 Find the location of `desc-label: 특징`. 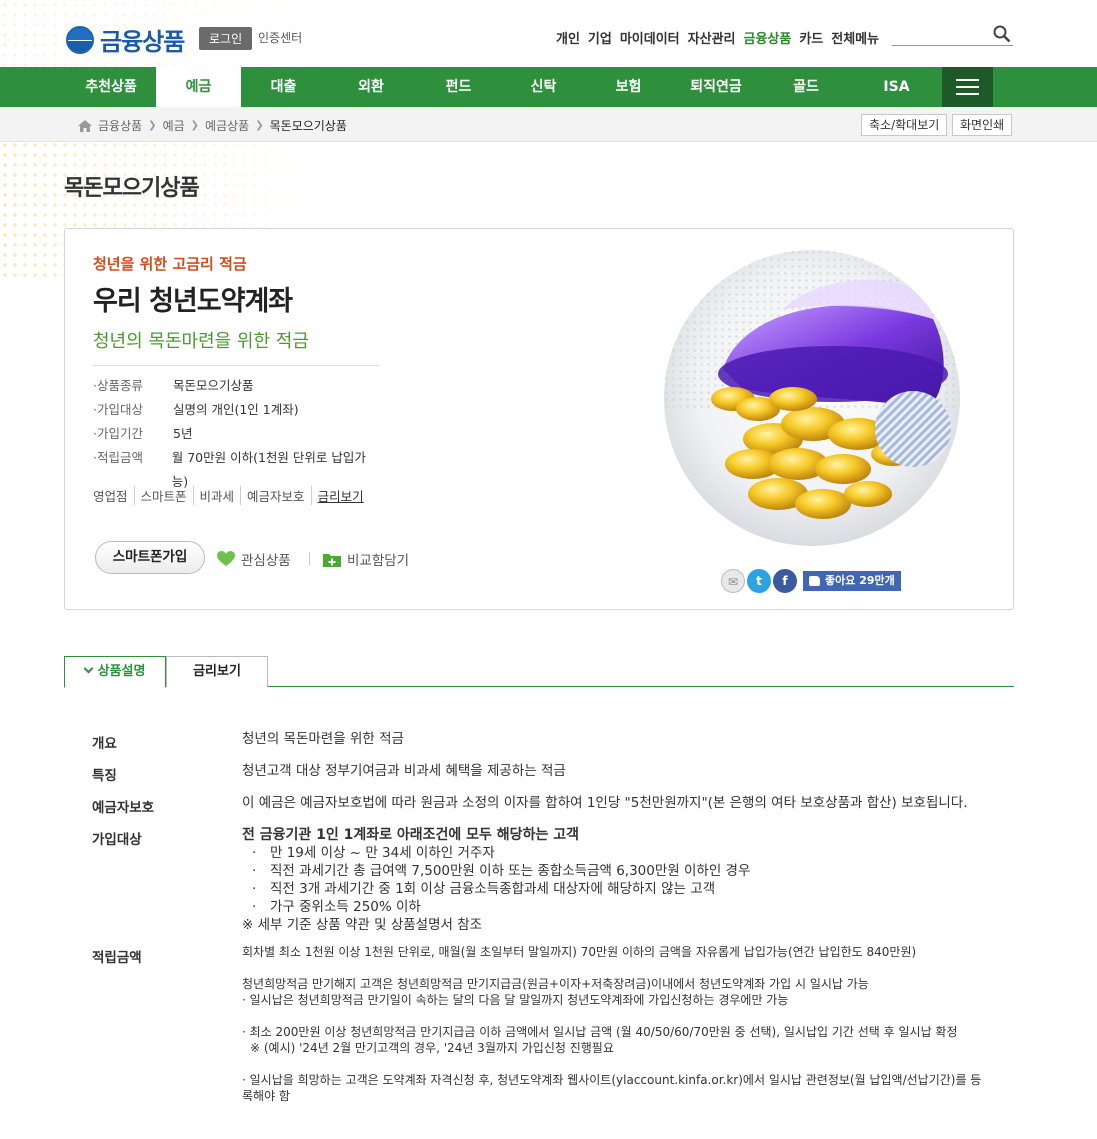

desc-label: 특징 is located at coordinates (104, 776).